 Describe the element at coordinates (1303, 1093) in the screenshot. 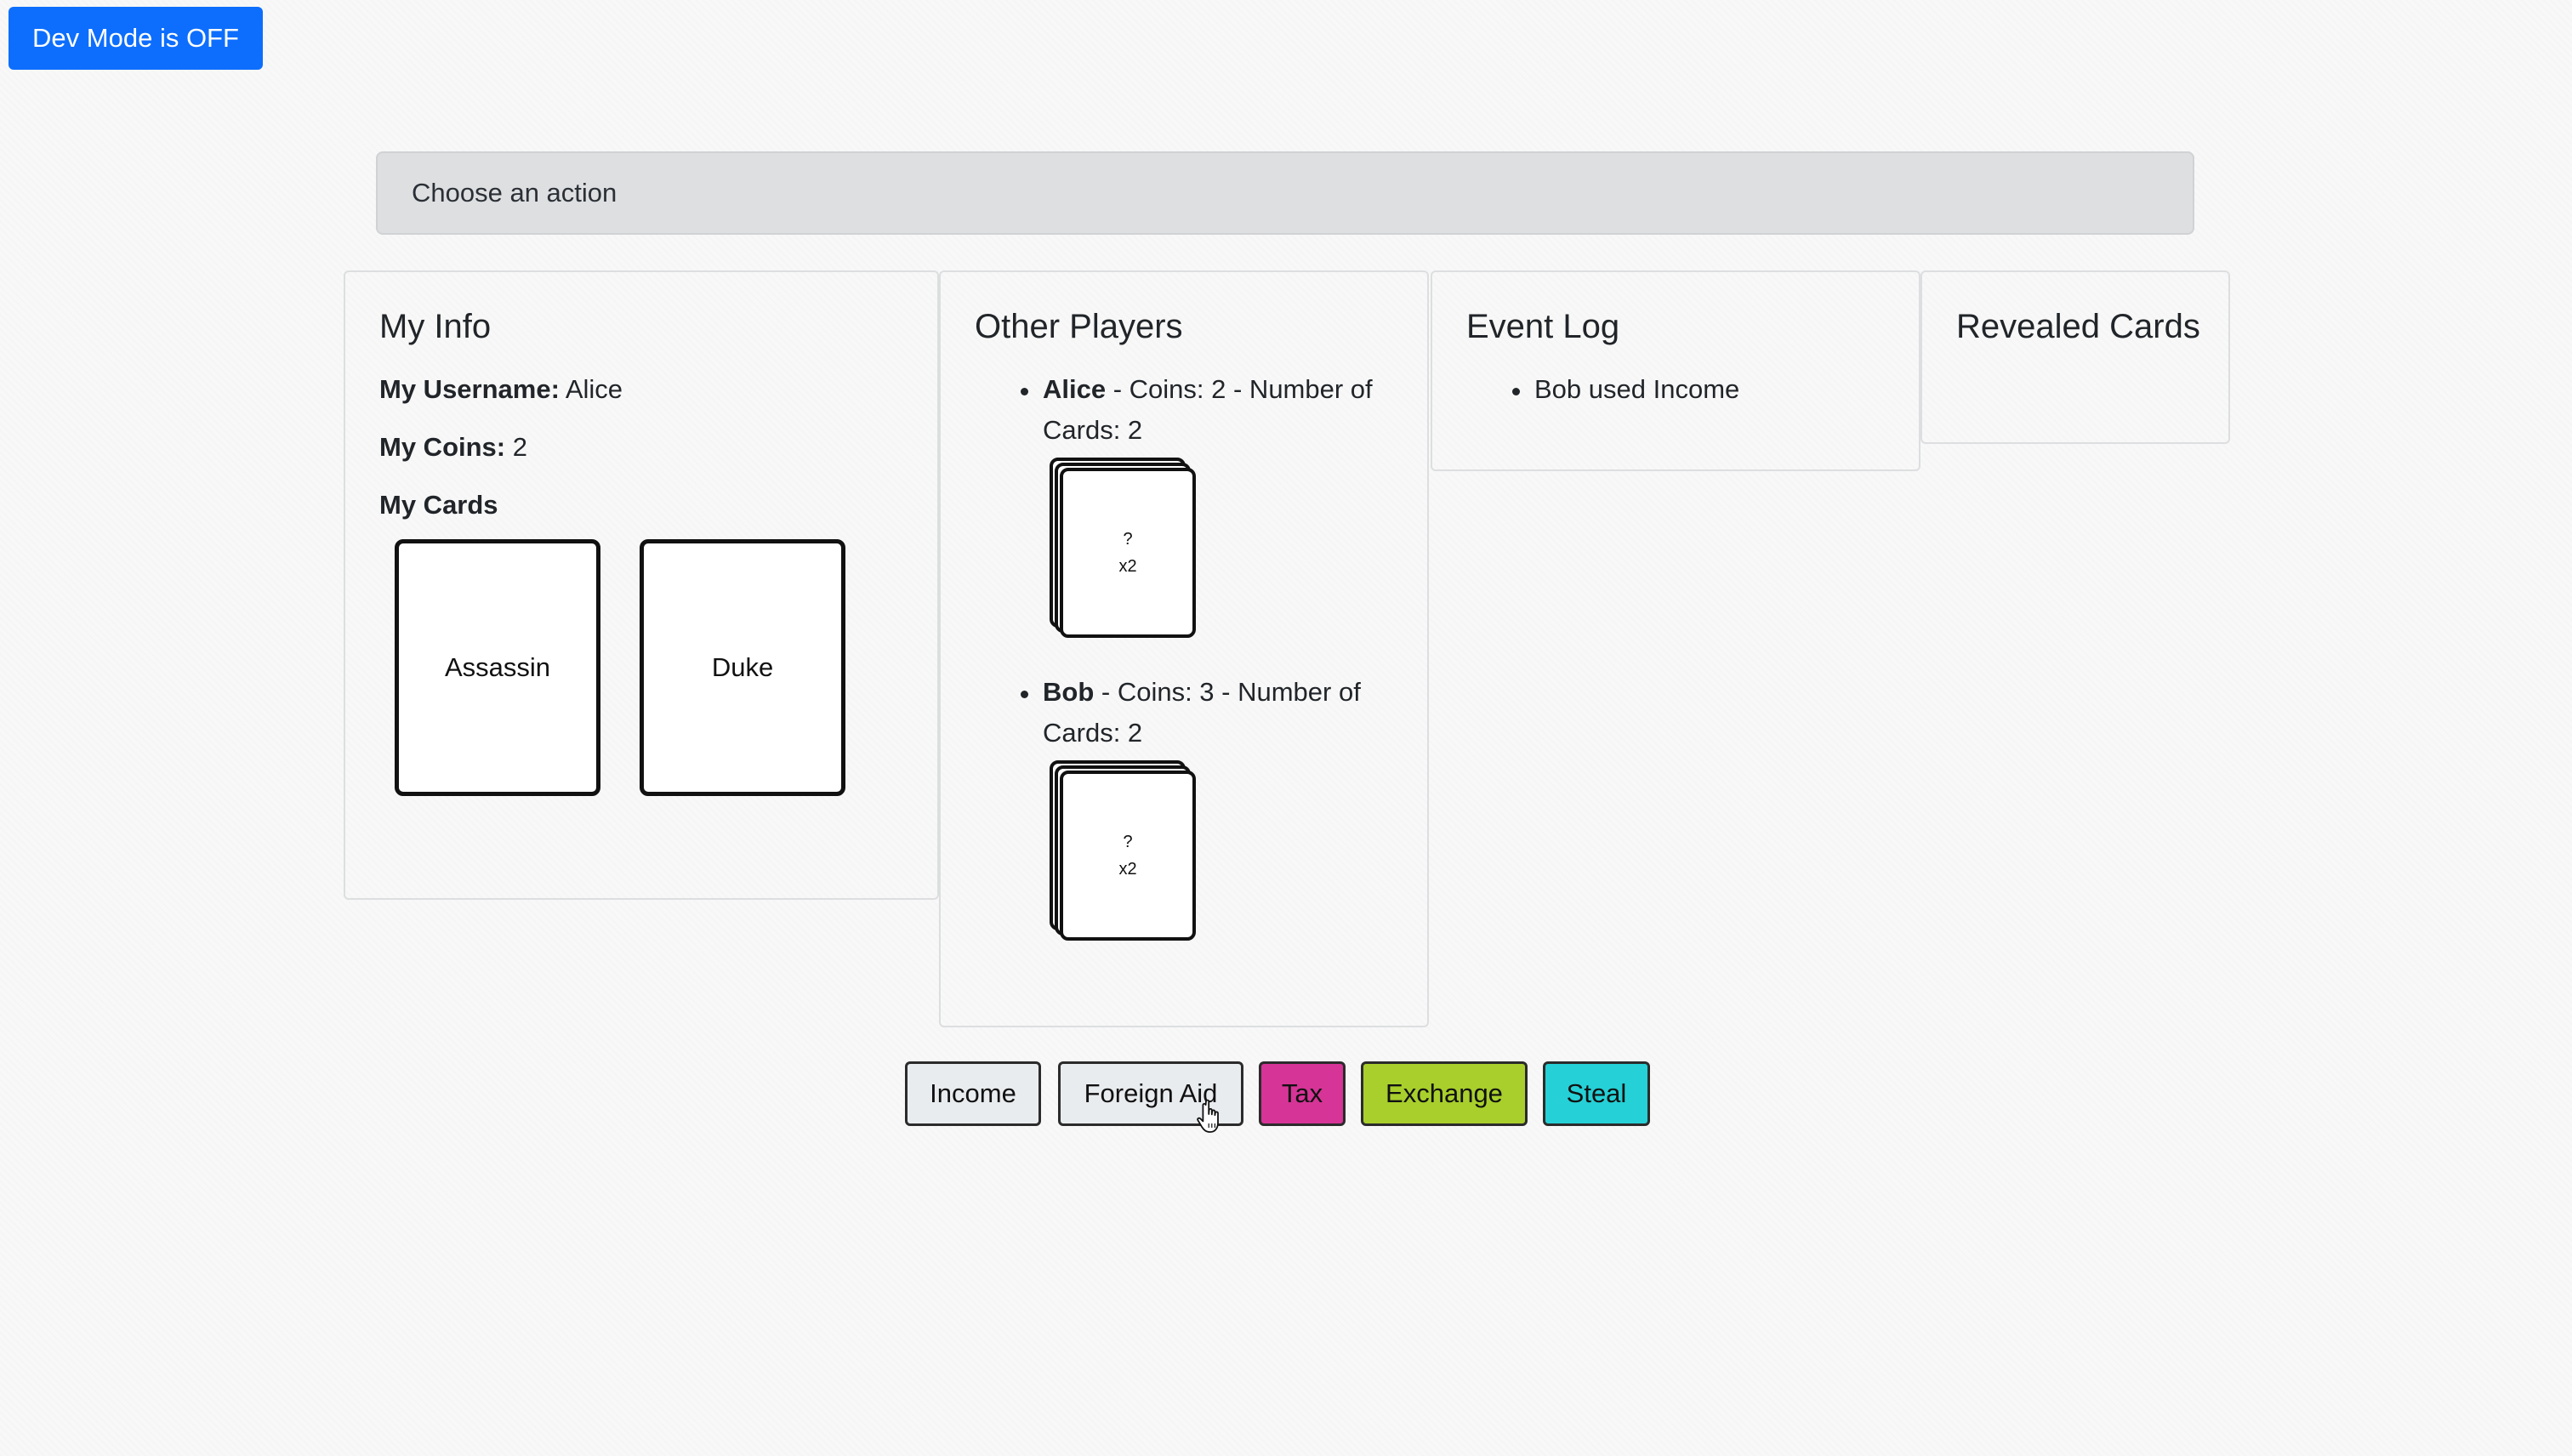

I see `tax-button: Tax` at that location.